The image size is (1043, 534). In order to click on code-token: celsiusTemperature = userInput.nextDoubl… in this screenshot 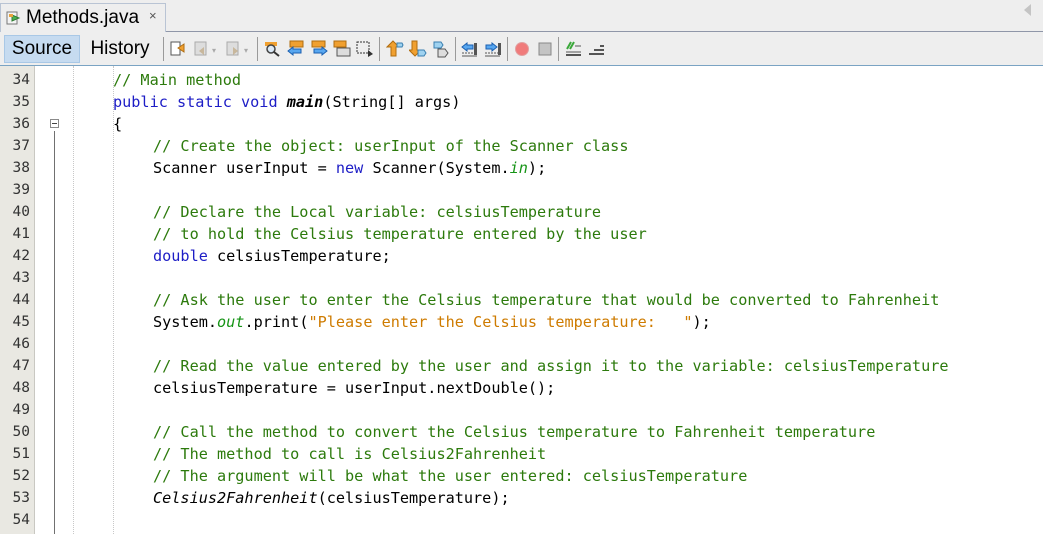, I will do `click(354, 388)`.